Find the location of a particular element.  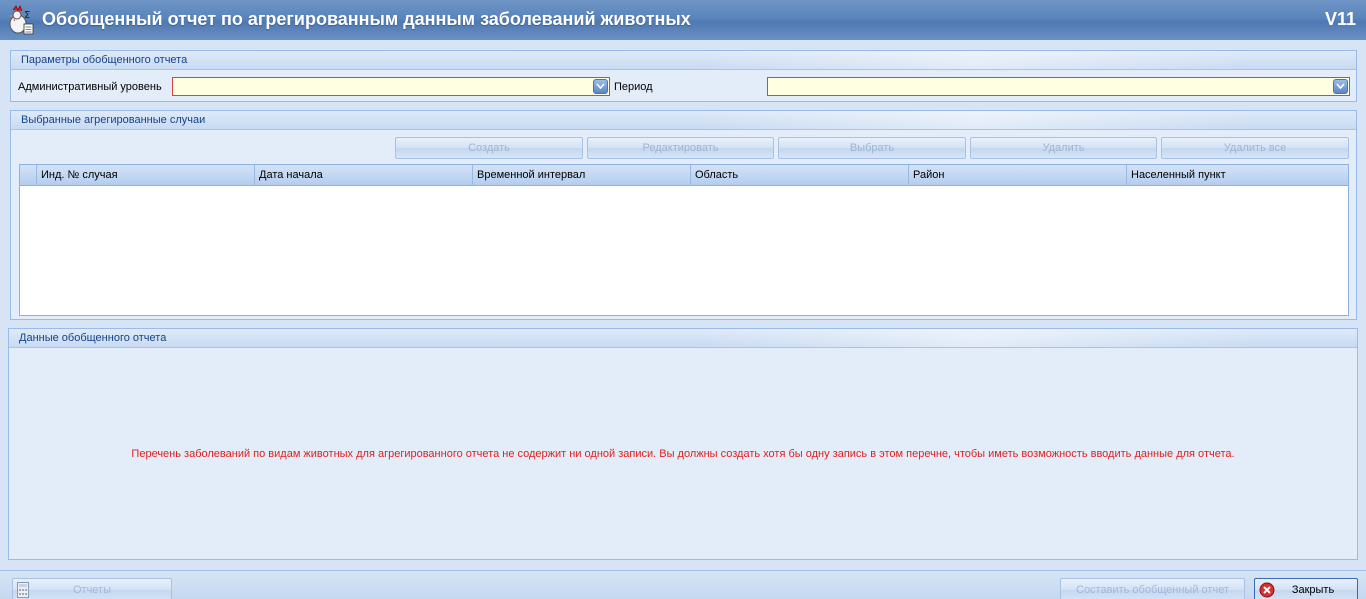

calculator-icon is located at coordinates (23, 590).